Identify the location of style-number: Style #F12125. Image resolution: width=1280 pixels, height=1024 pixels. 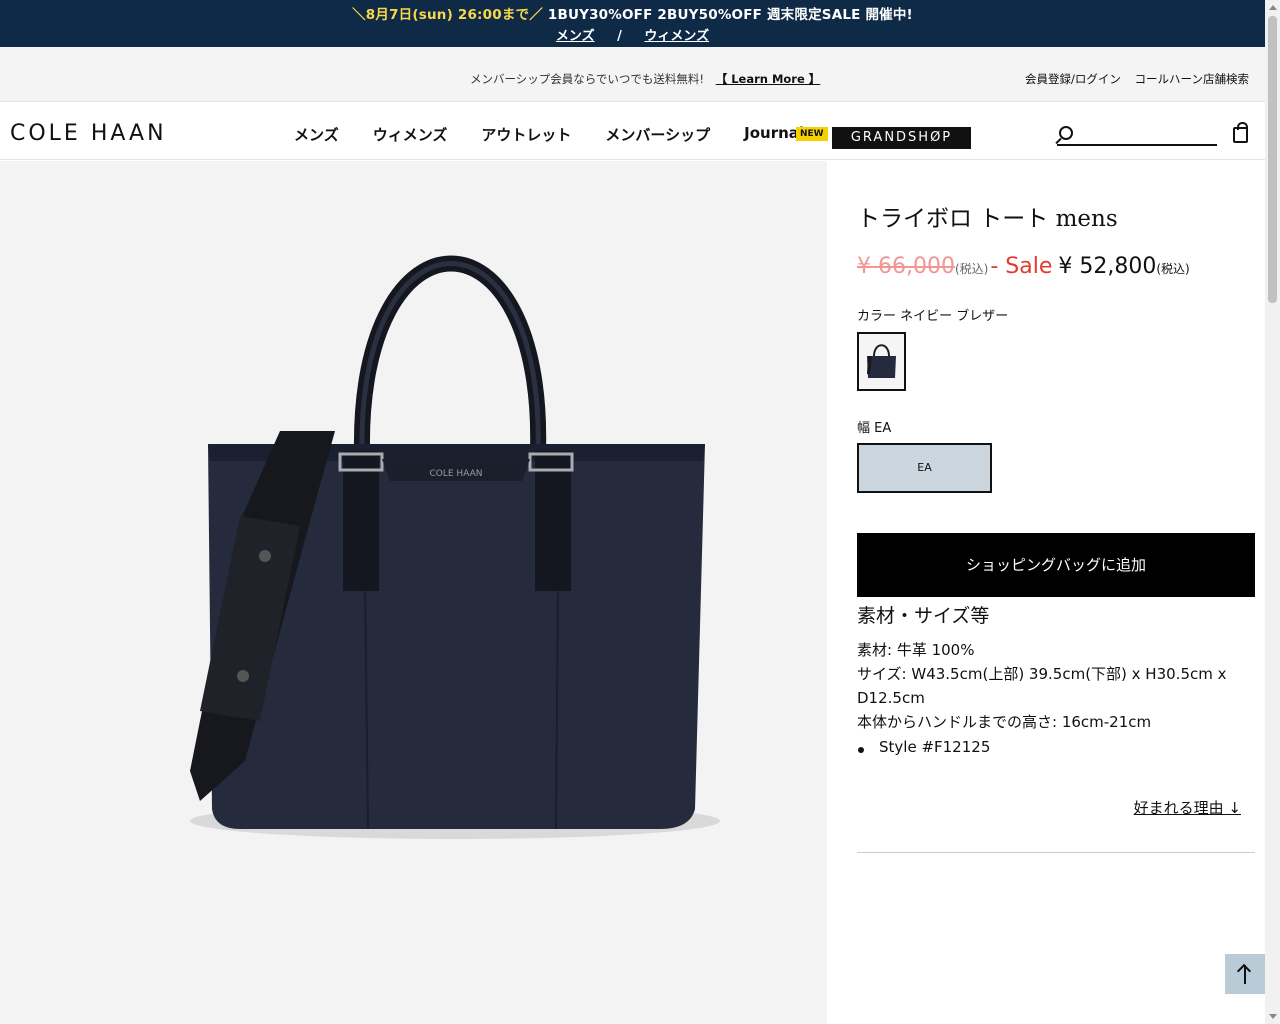
(923, 747).